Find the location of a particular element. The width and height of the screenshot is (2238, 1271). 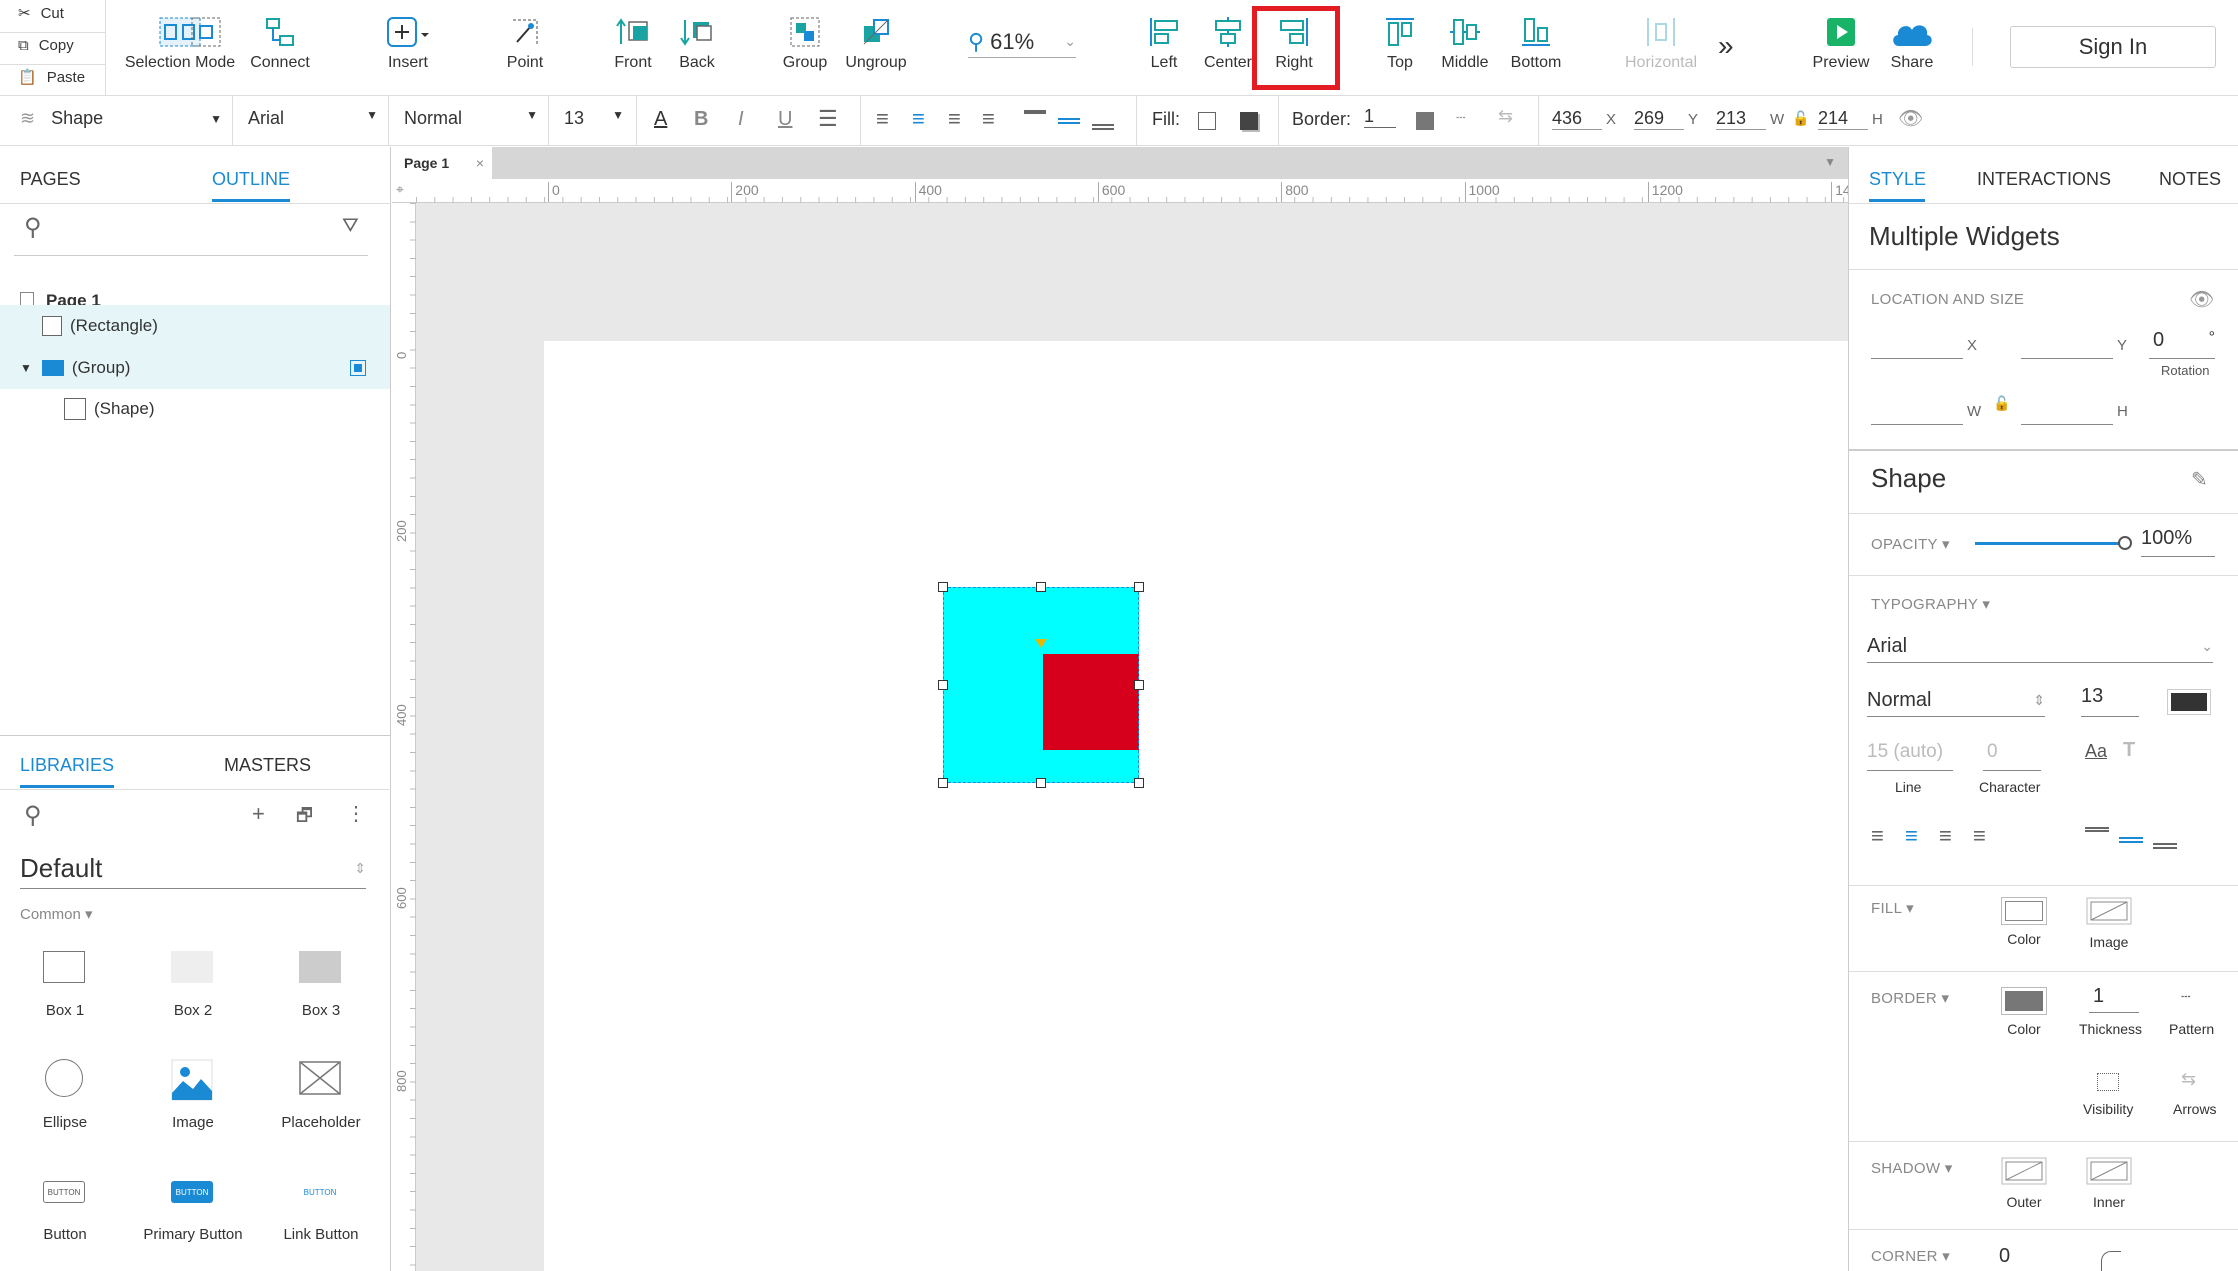

bold-icon: B is located at coordinates (701, 119).